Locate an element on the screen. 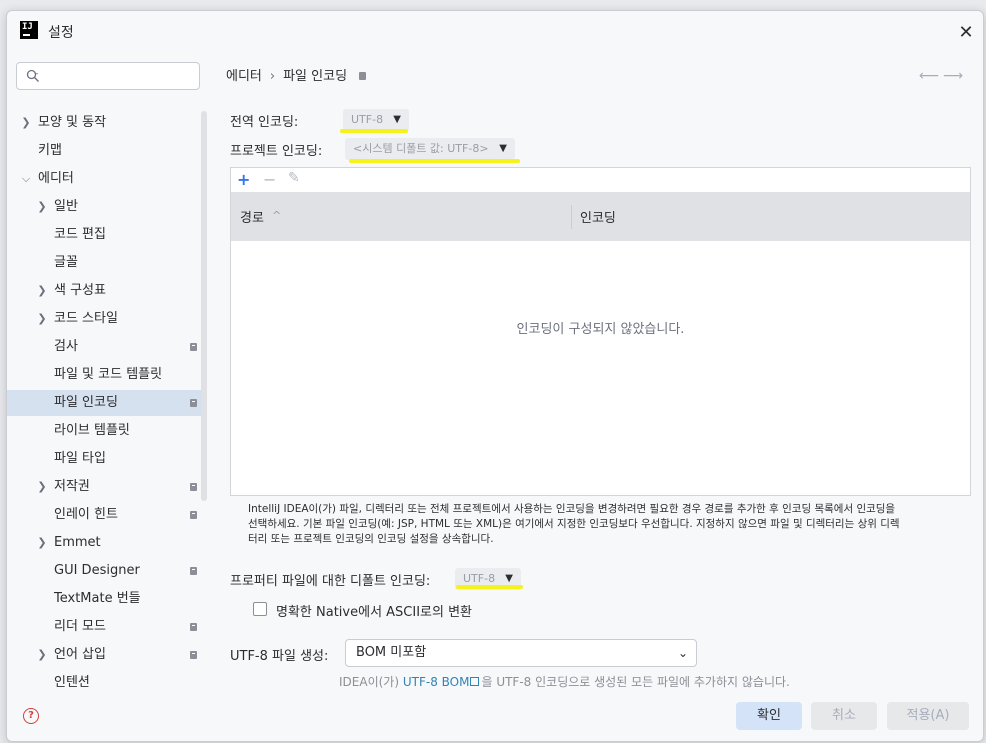  add-icon: + is located at coordinates (243, 179).